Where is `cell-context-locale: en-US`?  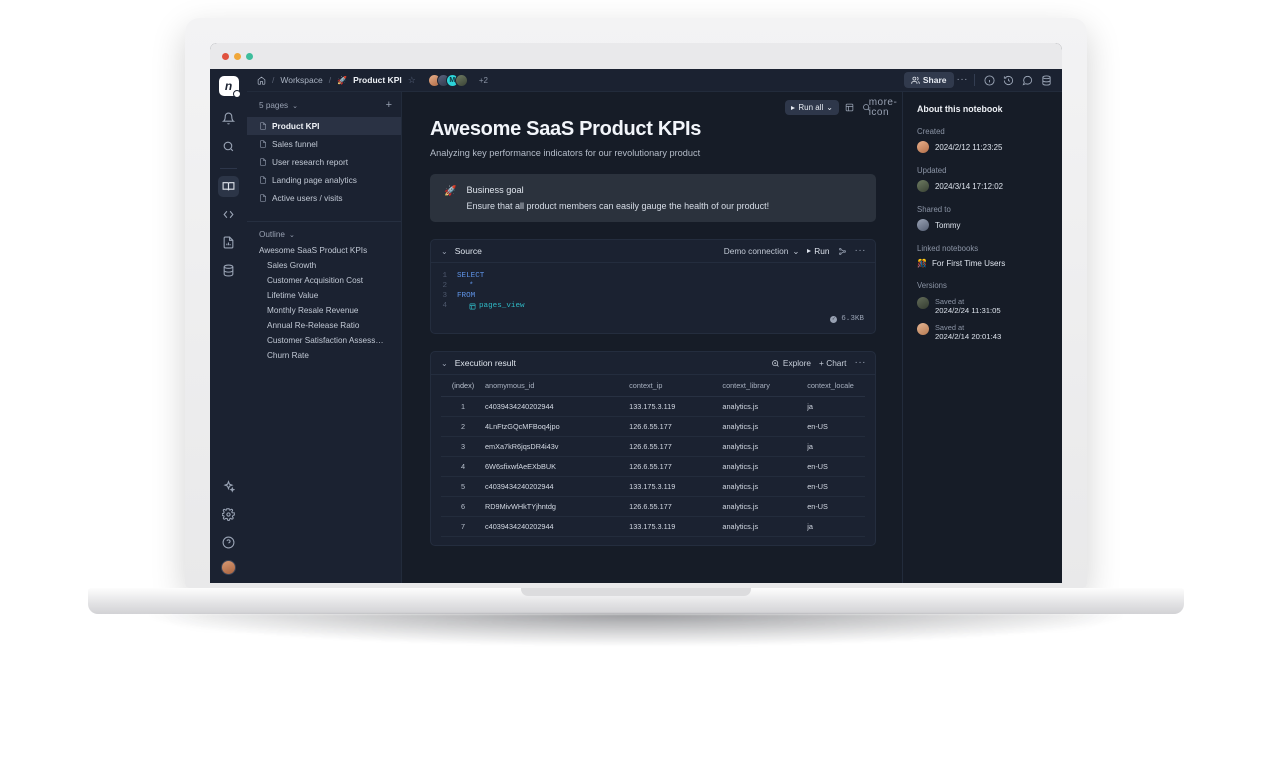 cell-context-locale: en-US is located at coordinates (836, 426).